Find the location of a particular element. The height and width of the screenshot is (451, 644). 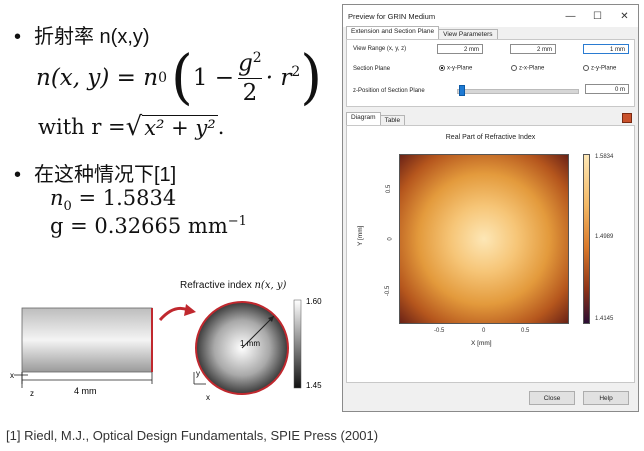

rod-body is located at coordinates (87, 340).